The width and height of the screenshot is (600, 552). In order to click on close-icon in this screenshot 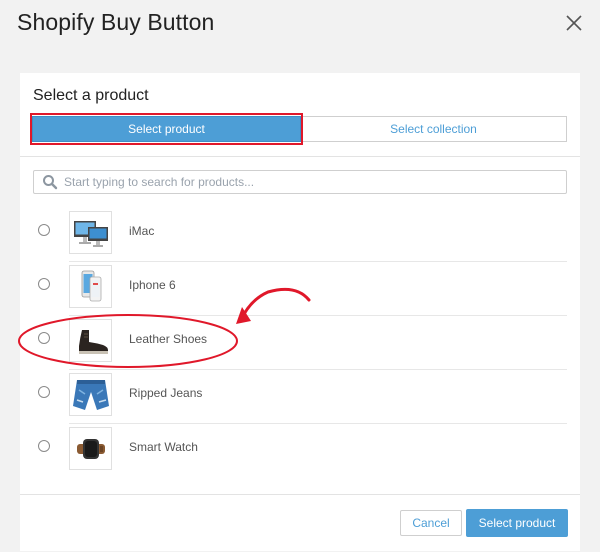, I will do `click(574, 23)`.